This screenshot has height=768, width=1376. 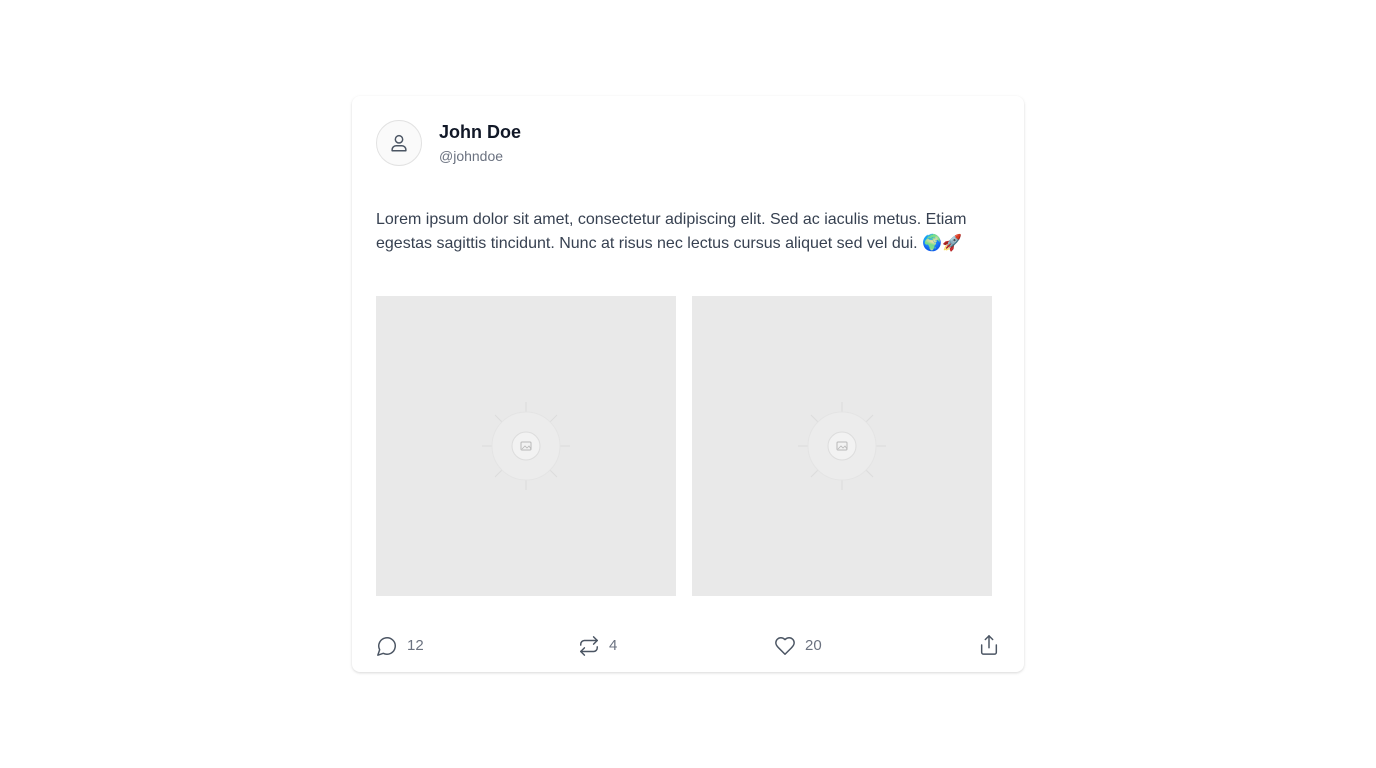 I want to click on post-header: John Doe @johndoe, so click(x=448, y=143).